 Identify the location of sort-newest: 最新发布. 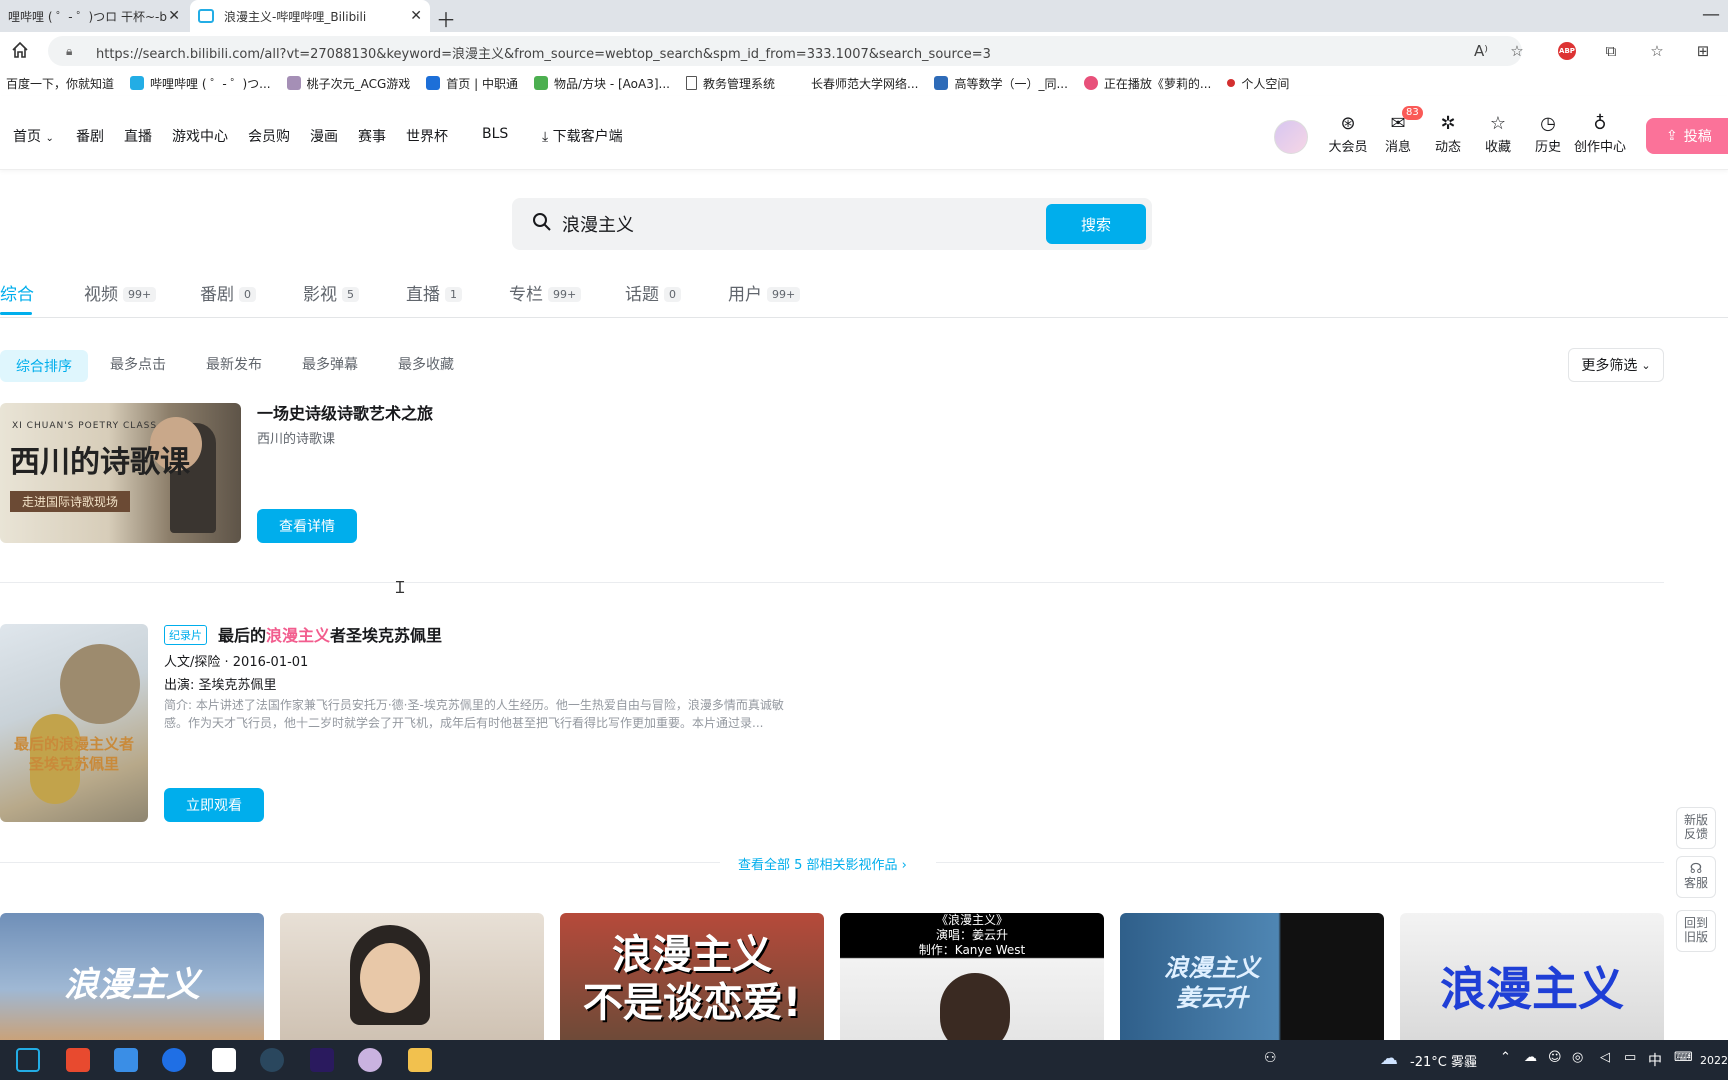
(234, 364).